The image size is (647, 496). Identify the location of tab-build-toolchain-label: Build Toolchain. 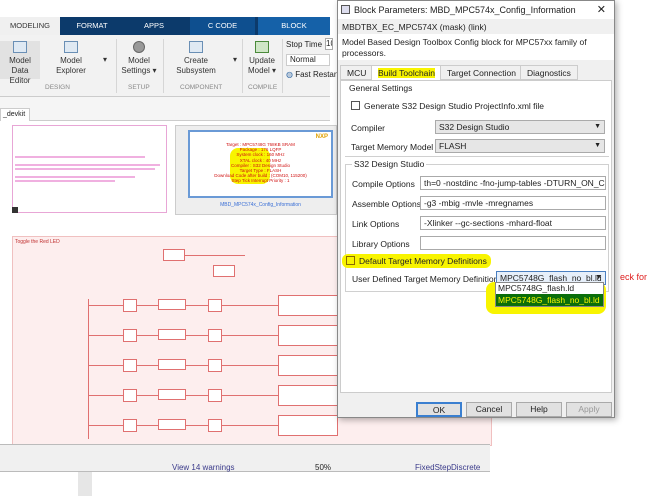
(407, 73).